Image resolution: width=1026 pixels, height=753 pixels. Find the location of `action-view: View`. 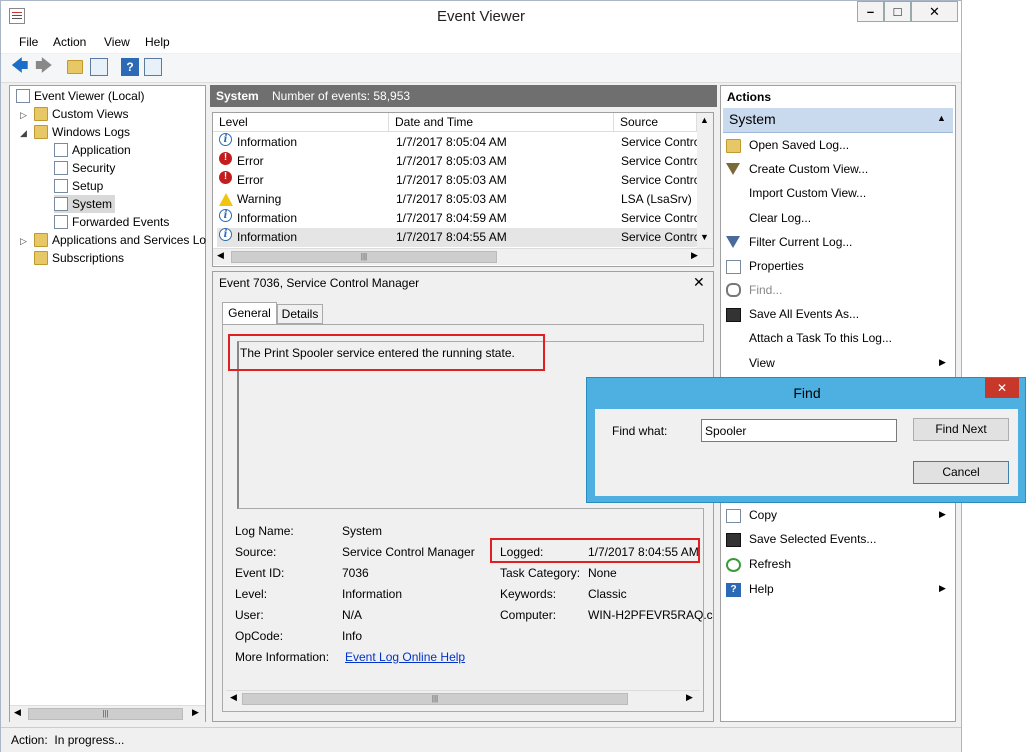

action-view: View is located at coordinates (849, 363).